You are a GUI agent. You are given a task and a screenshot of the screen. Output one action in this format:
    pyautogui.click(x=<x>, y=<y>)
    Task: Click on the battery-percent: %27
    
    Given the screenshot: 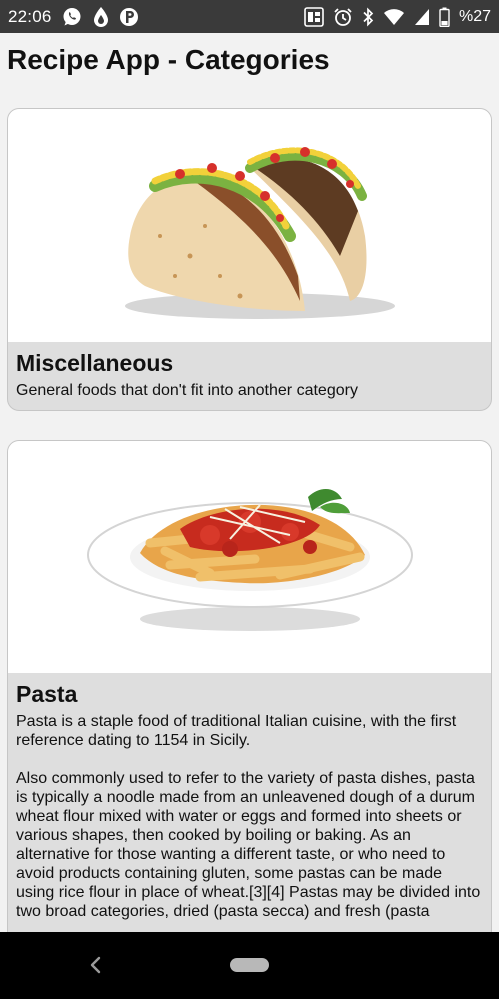 What is the action you would take?
    pyautogui.click(x=474, y=16)
    